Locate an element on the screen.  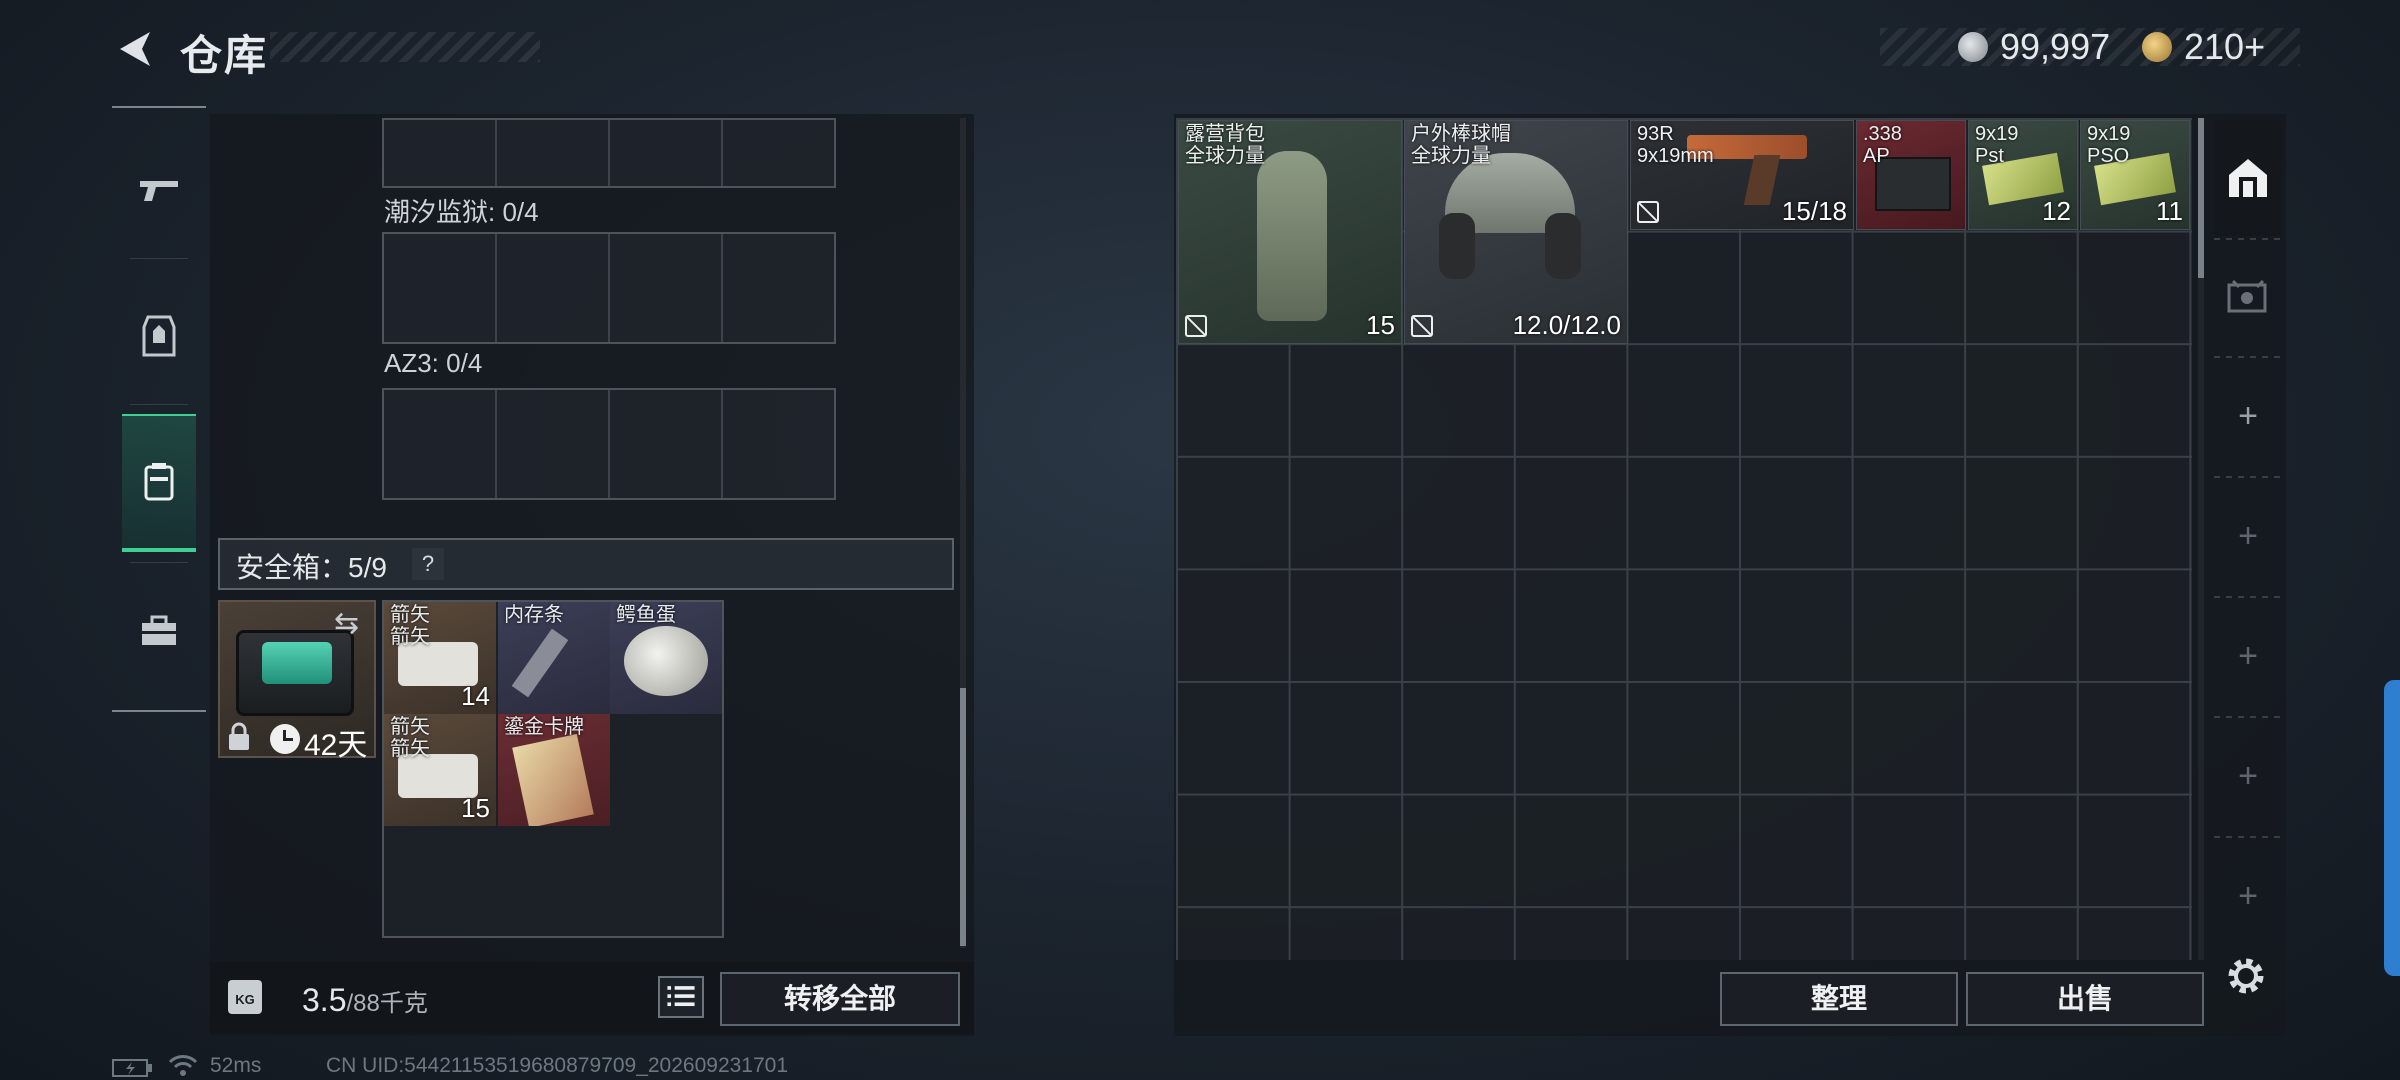
transfer-all-button: 转移全部 is located at coordinates (840, 999).